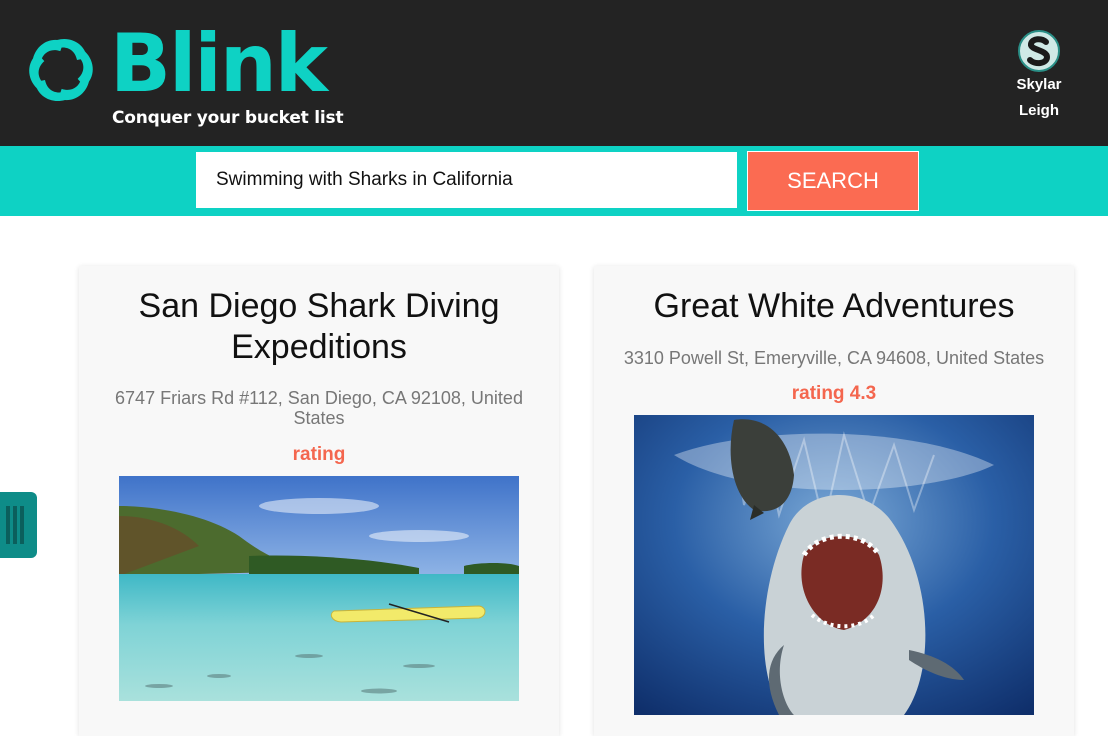  What do you see at coordinates (1039, 51) in the screenshot?
I see `user-avatar-icon` at bounding box center [1039, 51].